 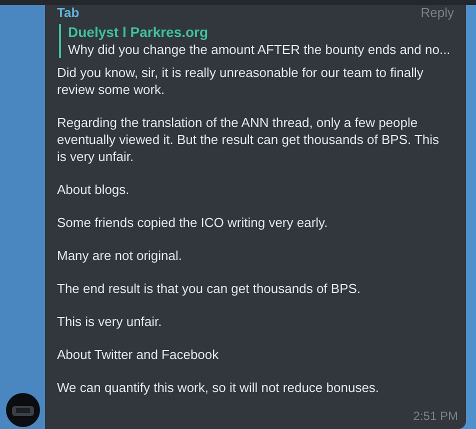 I want to click on message-text: This is very unfair., so click(x=110, y=321).